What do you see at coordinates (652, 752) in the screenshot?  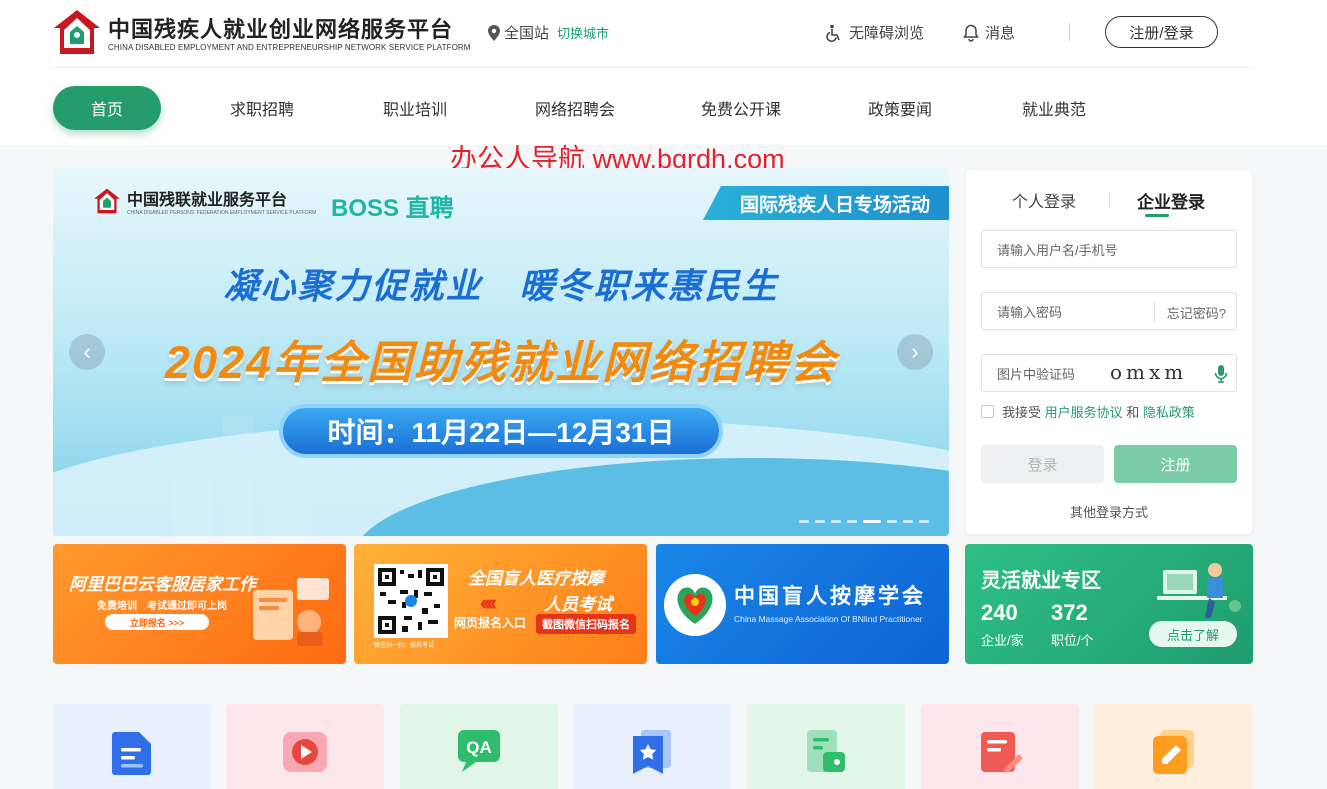 I see `star-bookmark-icon` at bounding box center [652, 752].